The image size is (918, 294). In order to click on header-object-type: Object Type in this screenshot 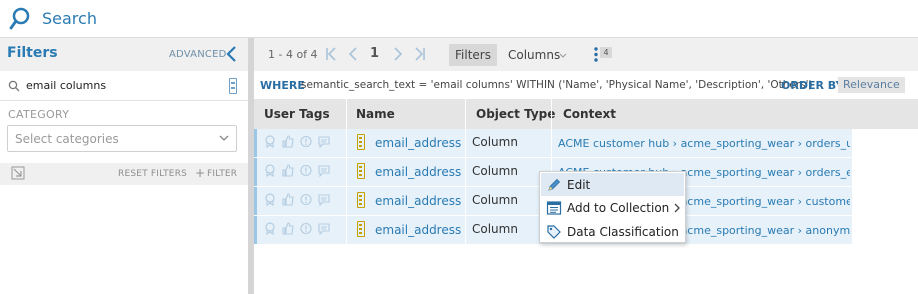, I will do `click(515, 114)`.